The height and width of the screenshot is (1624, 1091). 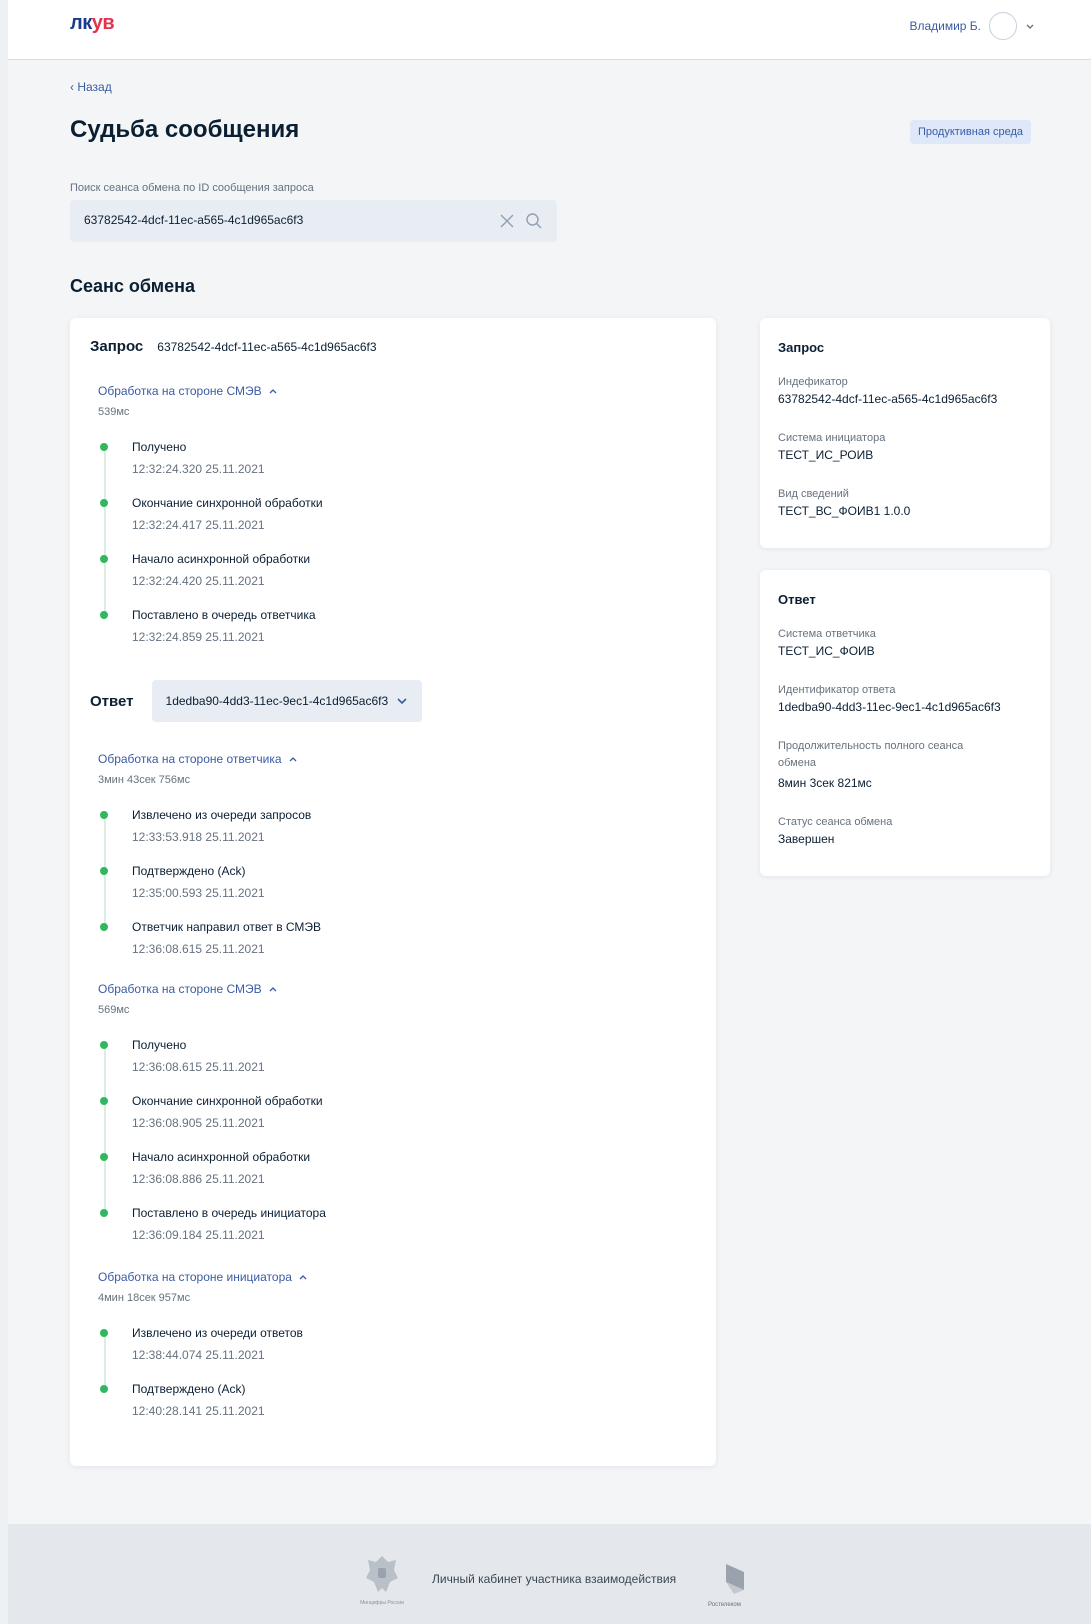 I want to click on emblem-caption: Минцифры России, so click(x=382, y=1603).